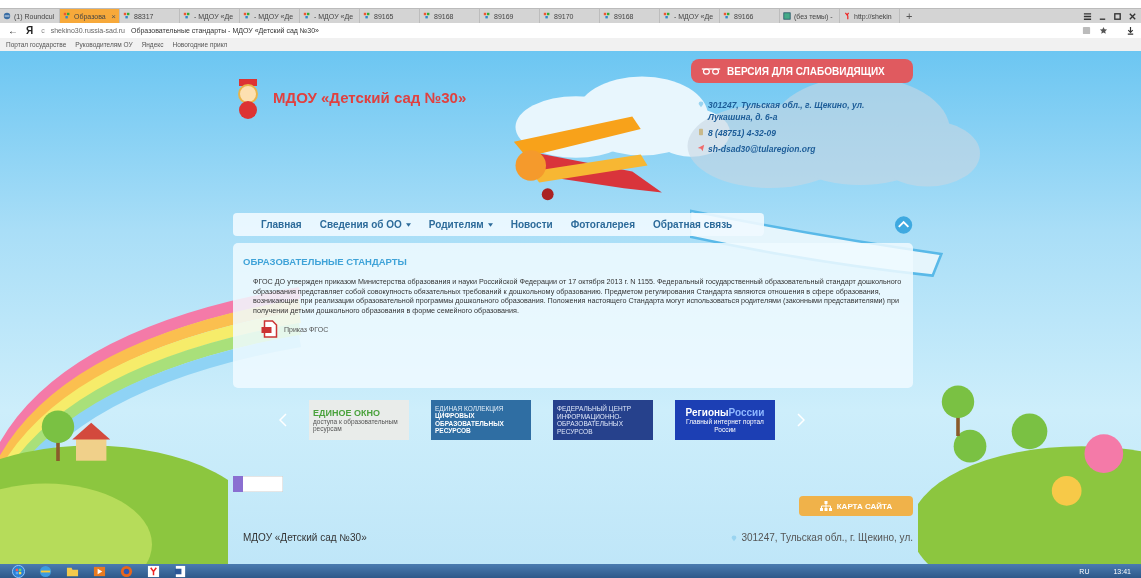  Describe the element at coordinates (909, 16) in the screenshot. I see `new-tab-button: +` at that location.